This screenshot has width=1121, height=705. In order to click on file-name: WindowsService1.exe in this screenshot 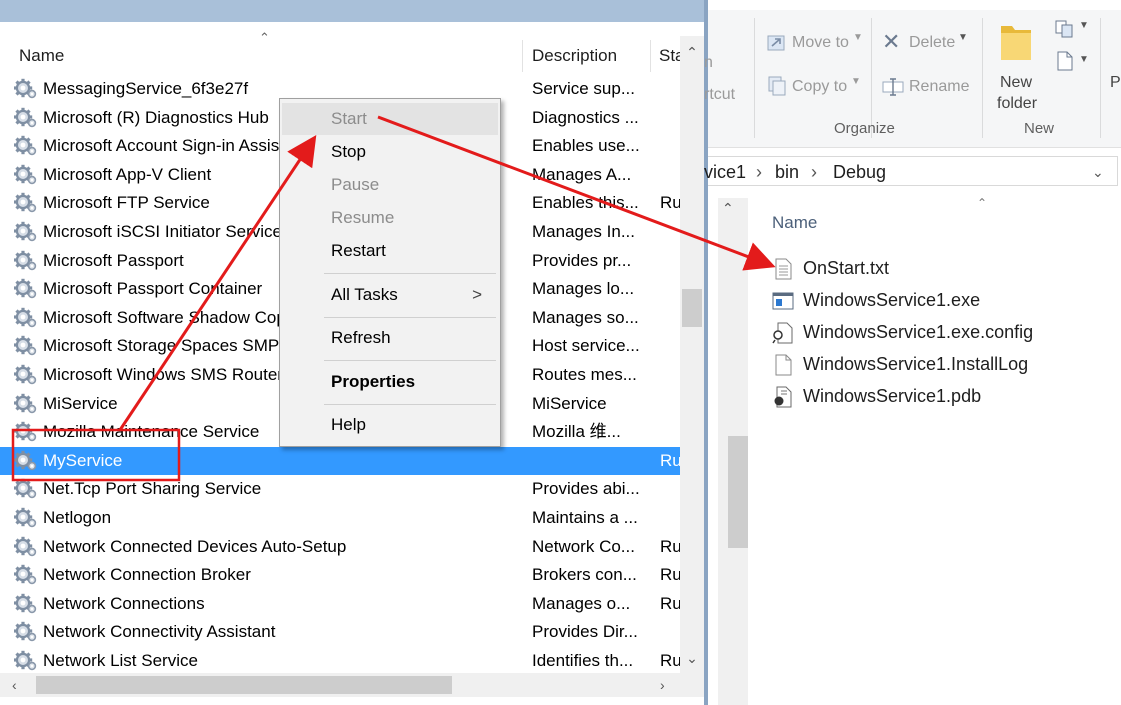, I will do `click(892, 300)`.